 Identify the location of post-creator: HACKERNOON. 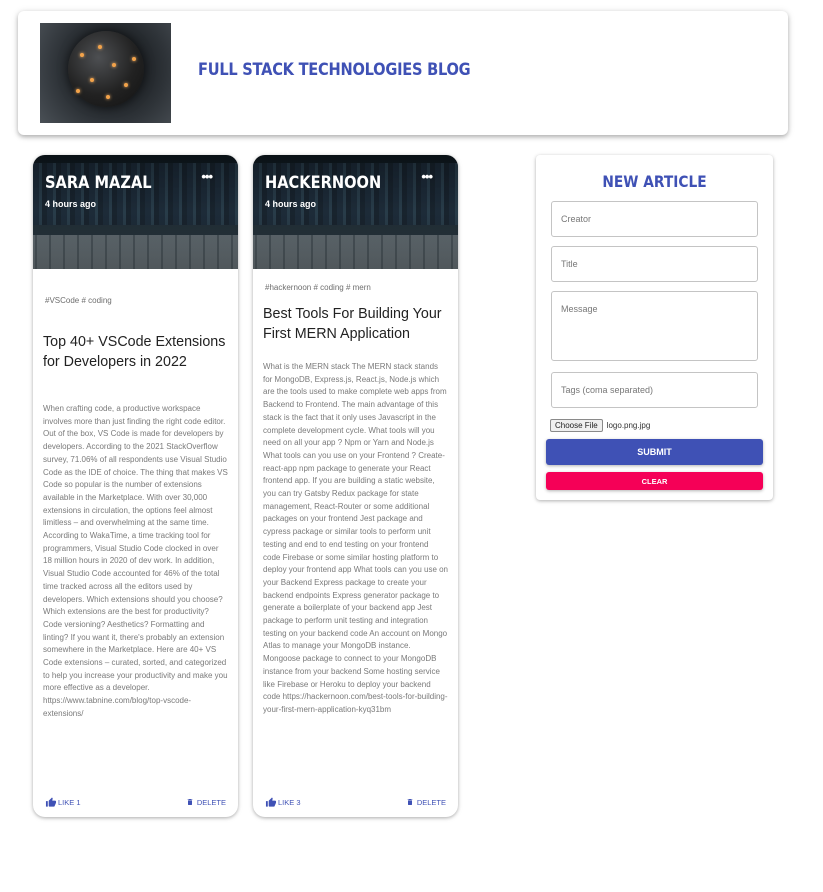
(323, 183).